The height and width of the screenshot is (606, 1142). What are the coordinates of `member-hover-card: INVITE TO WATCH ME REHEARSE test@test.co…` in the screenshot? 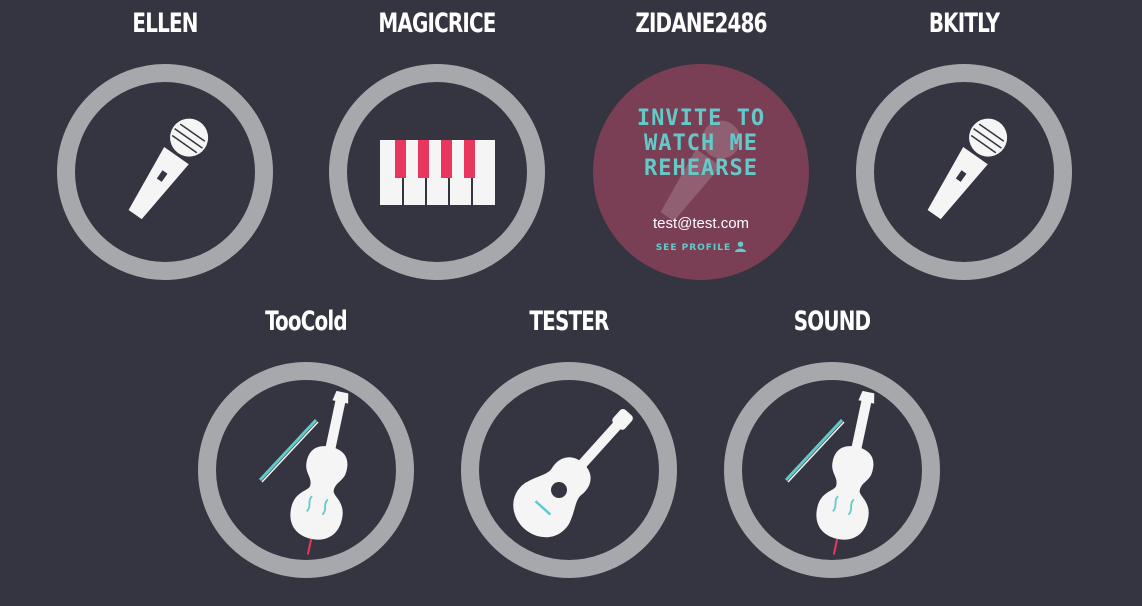 It's located at (701, 172).